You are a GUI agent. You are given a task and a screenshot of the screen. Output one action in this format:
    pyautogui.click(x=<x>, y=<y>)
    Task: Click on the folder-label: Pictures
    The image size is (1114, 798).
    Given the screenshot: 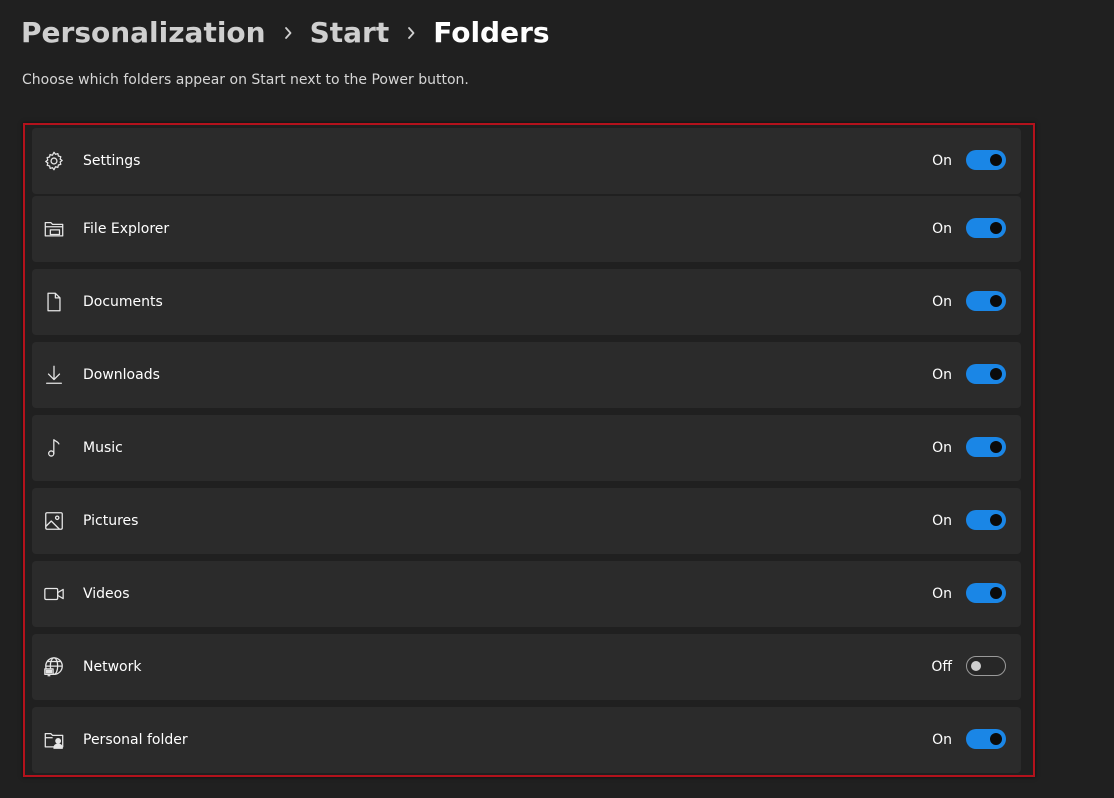 What is the action you would take?
    pyautogui.click(x=111, y=521)
    